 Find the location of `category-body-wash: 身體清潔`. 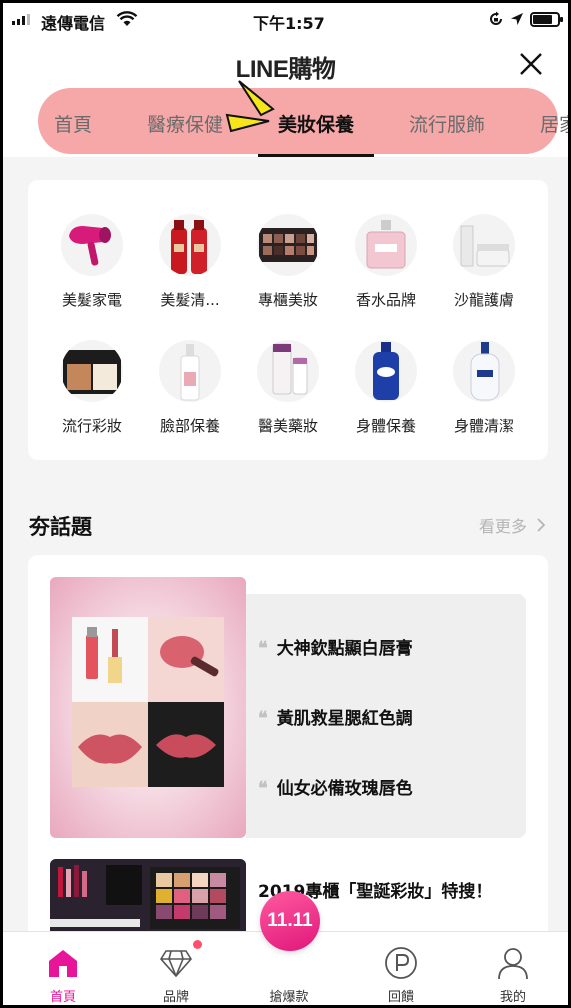

category-body-wash: 身體清潔 is located at coordinates (484, 388).